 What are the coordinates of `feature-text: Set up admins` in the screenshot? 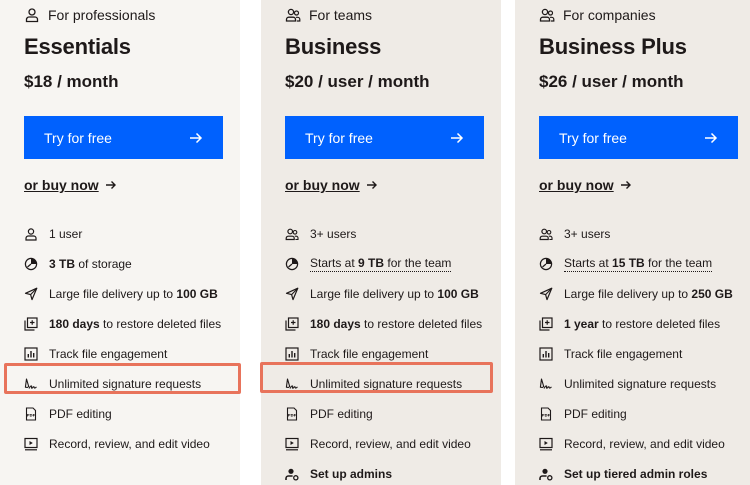 It's located at (351, 474).